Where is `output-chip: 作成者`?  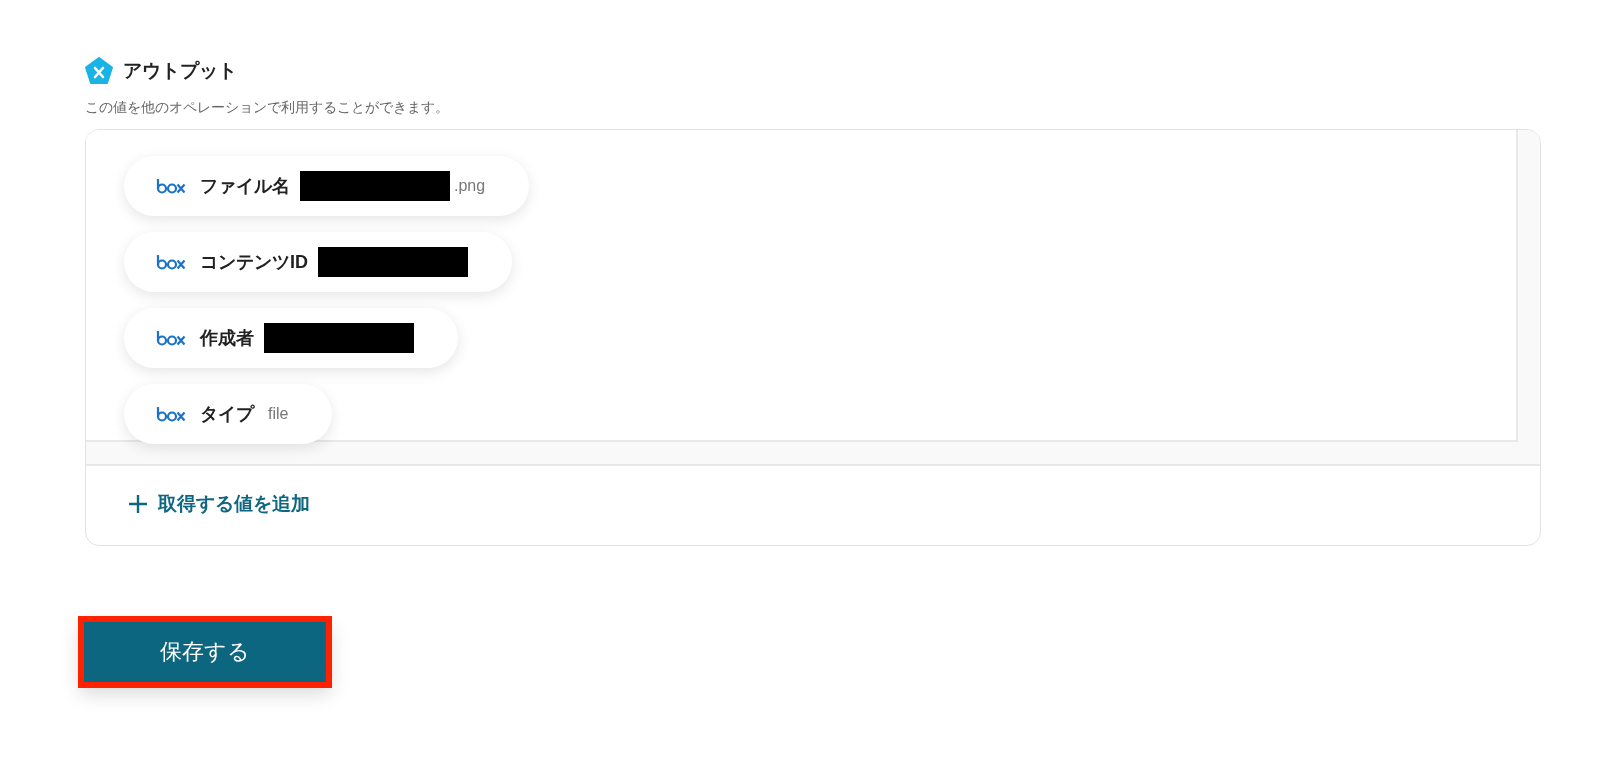 output-chip: 作成者 is located at coordinates (291, 338).